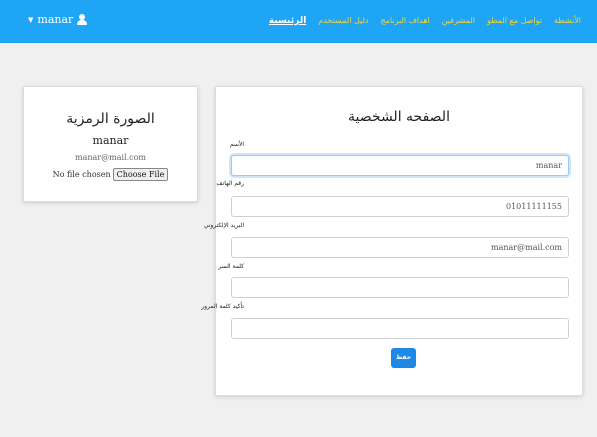 This screenshot has height=437, width=597. What do you see at coordinates (400, 287) in the screenshot?
I see `password-input` at bounding box center [400, 287].